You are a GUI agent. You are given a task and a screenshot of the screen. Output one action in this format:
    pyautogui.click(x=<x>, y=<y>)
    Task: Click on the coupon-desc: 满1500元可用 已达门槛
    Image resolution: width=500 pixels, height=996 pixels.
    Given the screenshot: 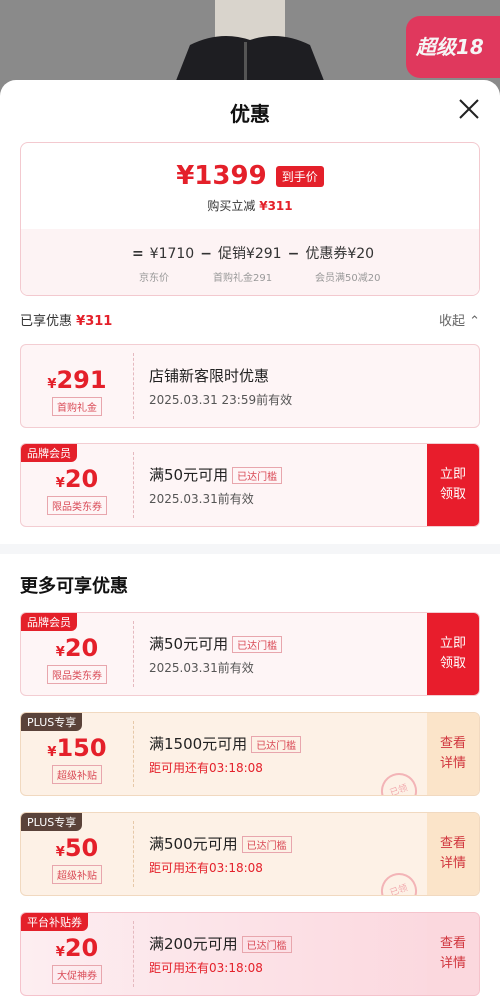 What is the action you would take?
    pyautogui.click(x=225, y=743)
    